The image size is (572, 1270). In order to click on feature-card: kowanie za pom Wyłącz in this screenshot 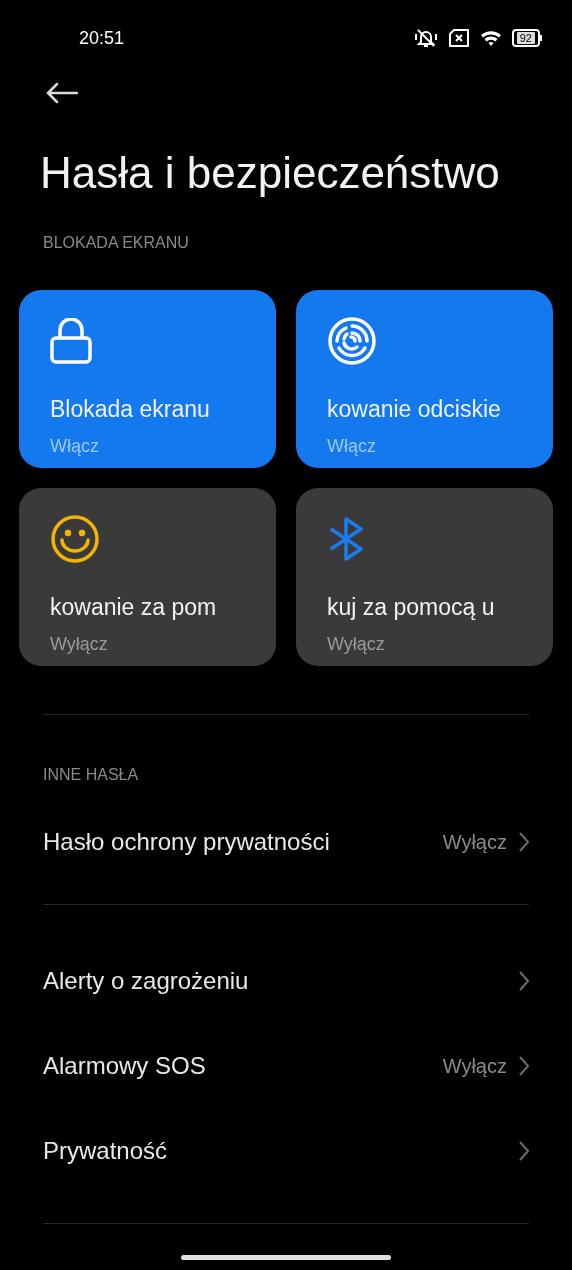, I will do `click(147, 577)`.